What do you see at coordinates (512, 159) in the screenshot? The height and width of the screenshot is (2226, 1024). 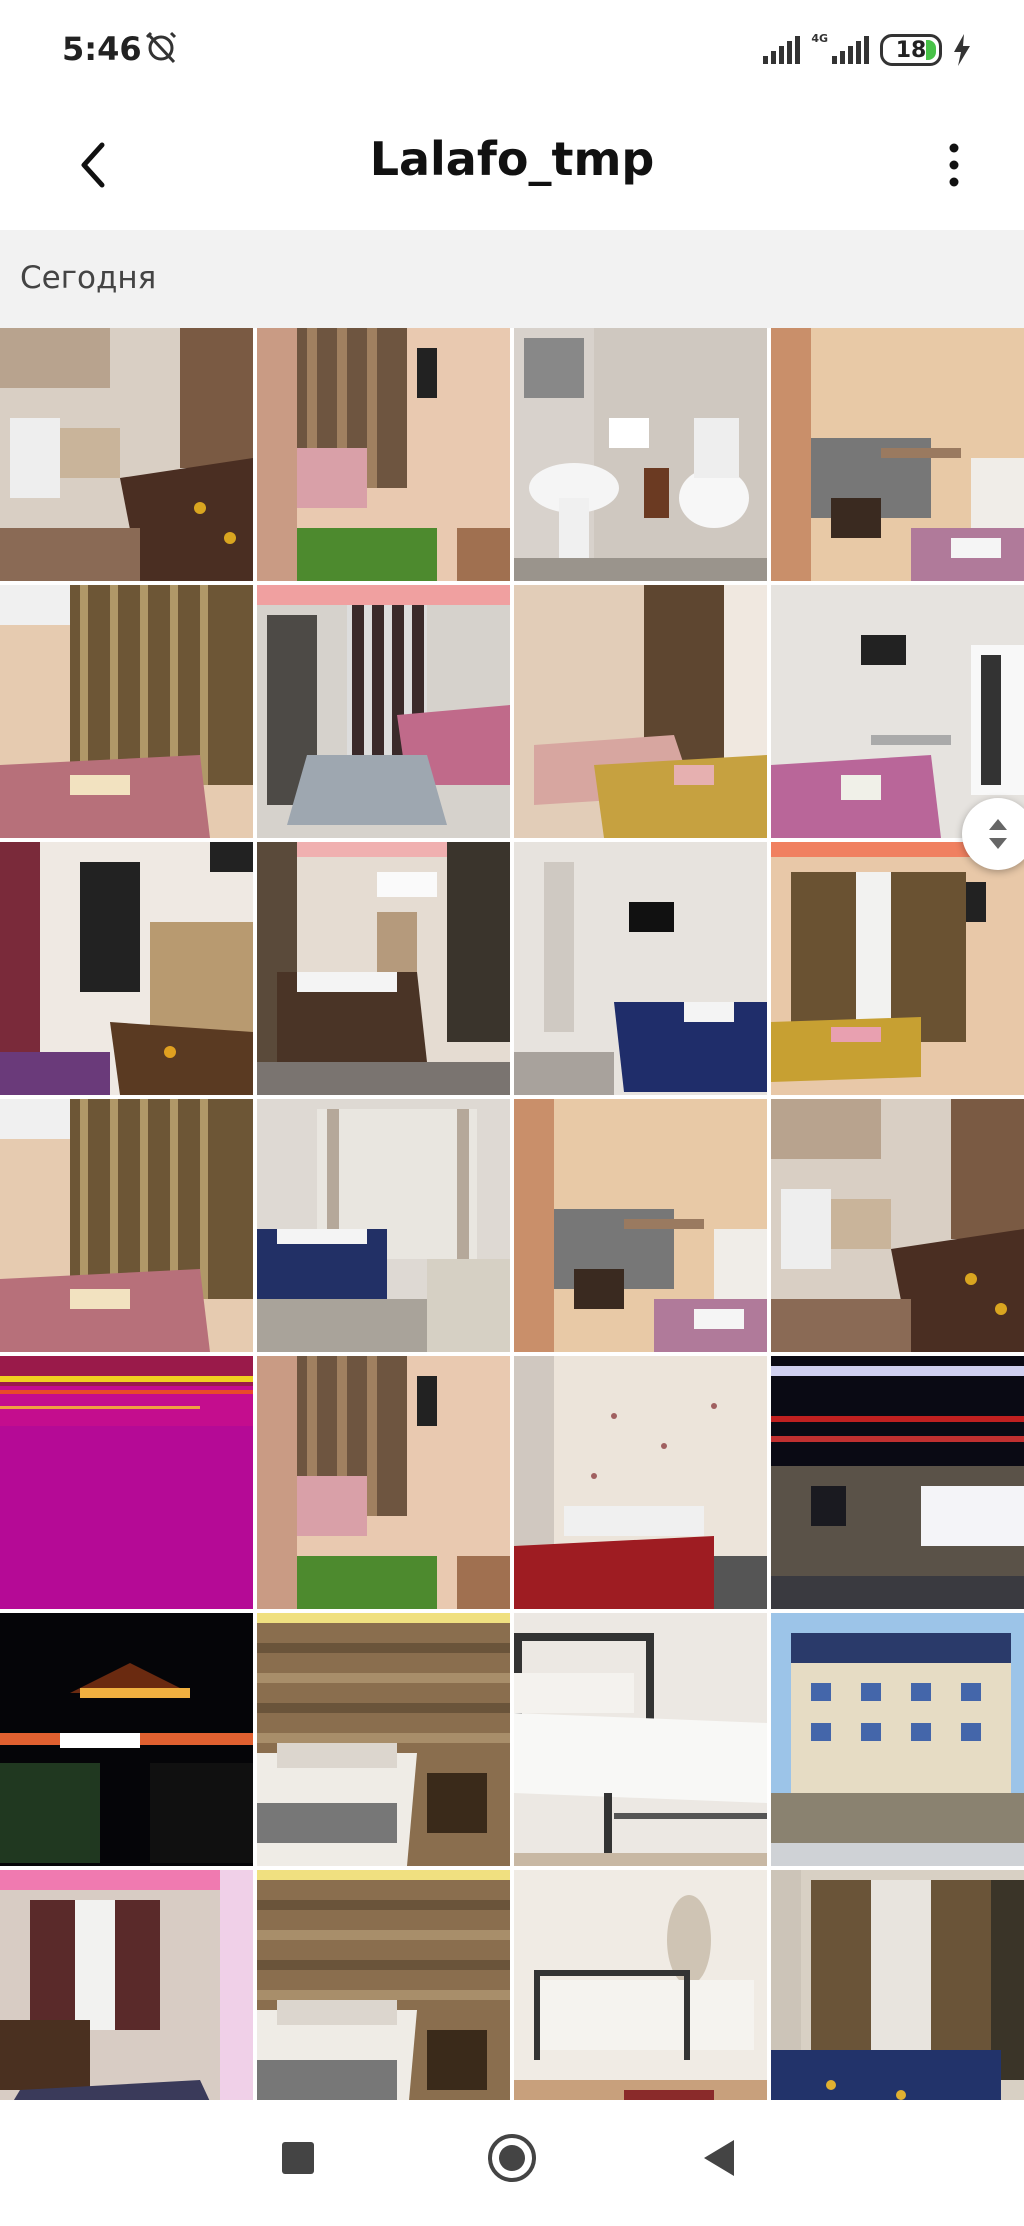 I see `page-title: Lalafo_tmp` at bounding box center [512, 159].